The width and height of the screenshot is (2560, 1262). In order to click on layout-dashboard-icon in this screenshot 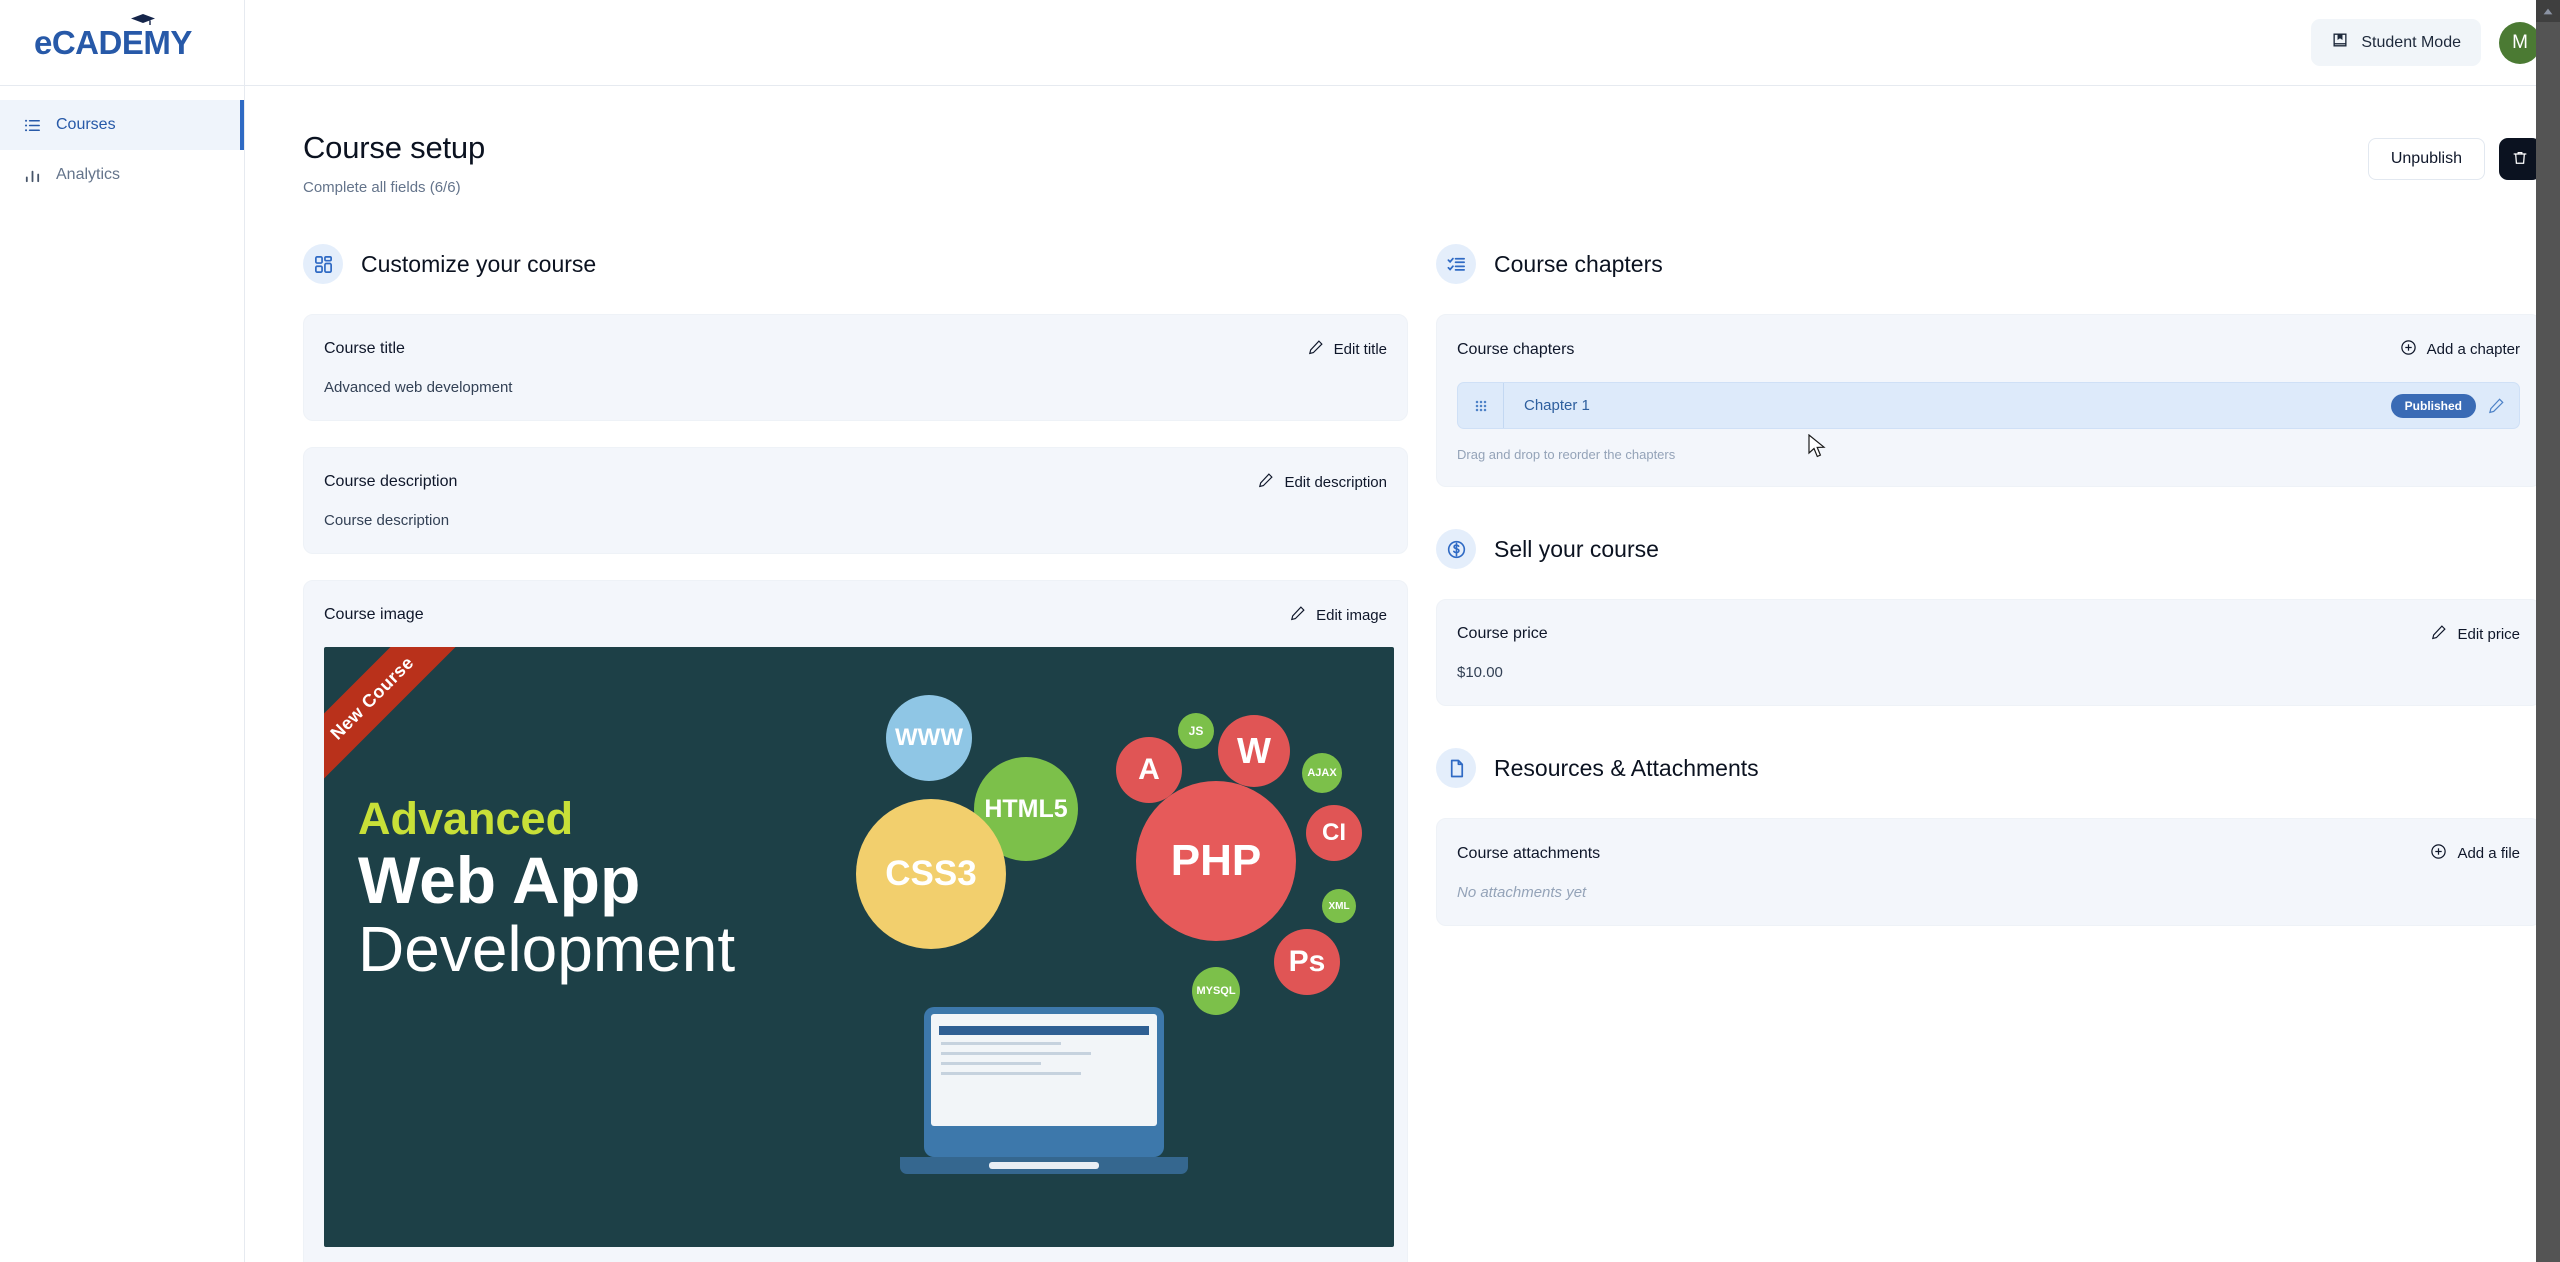, I will do `click(323, 264)`.